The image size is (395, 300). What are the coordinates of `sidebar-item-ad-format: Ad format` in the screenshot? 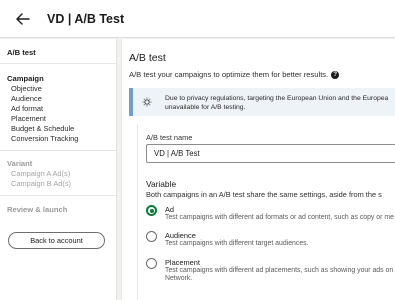 It's located at (27, 108).